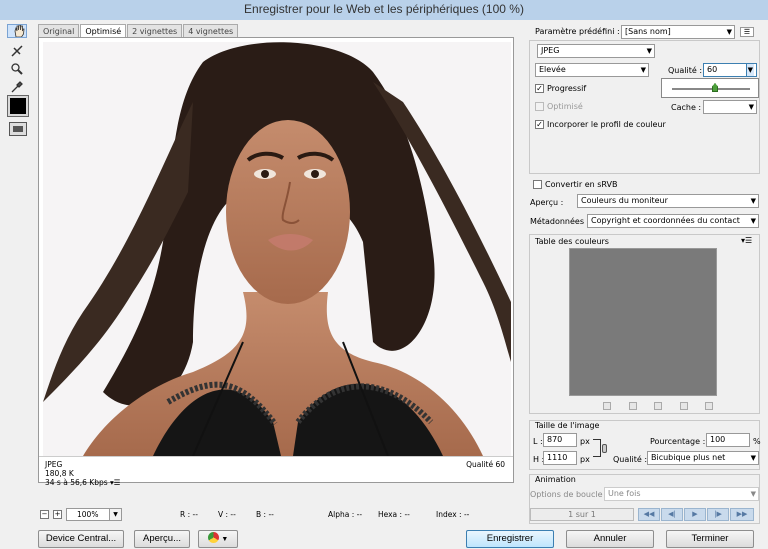  I want to click on image-size-title: Taille de l'image, so click(567, 425).